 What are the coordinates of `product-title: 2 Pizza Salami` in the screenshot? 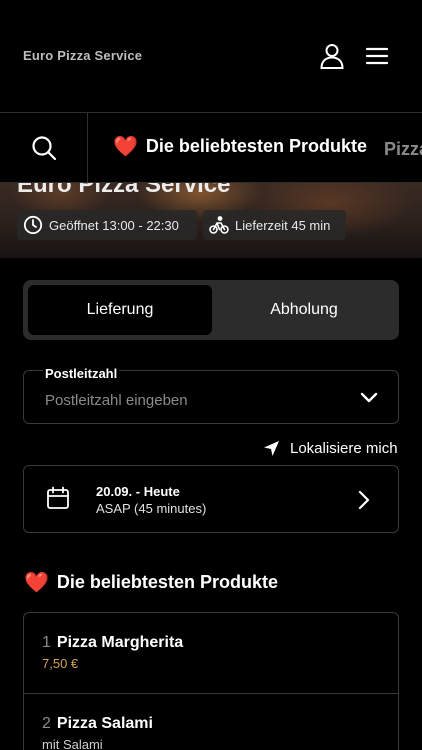 It's located at (97, 724).